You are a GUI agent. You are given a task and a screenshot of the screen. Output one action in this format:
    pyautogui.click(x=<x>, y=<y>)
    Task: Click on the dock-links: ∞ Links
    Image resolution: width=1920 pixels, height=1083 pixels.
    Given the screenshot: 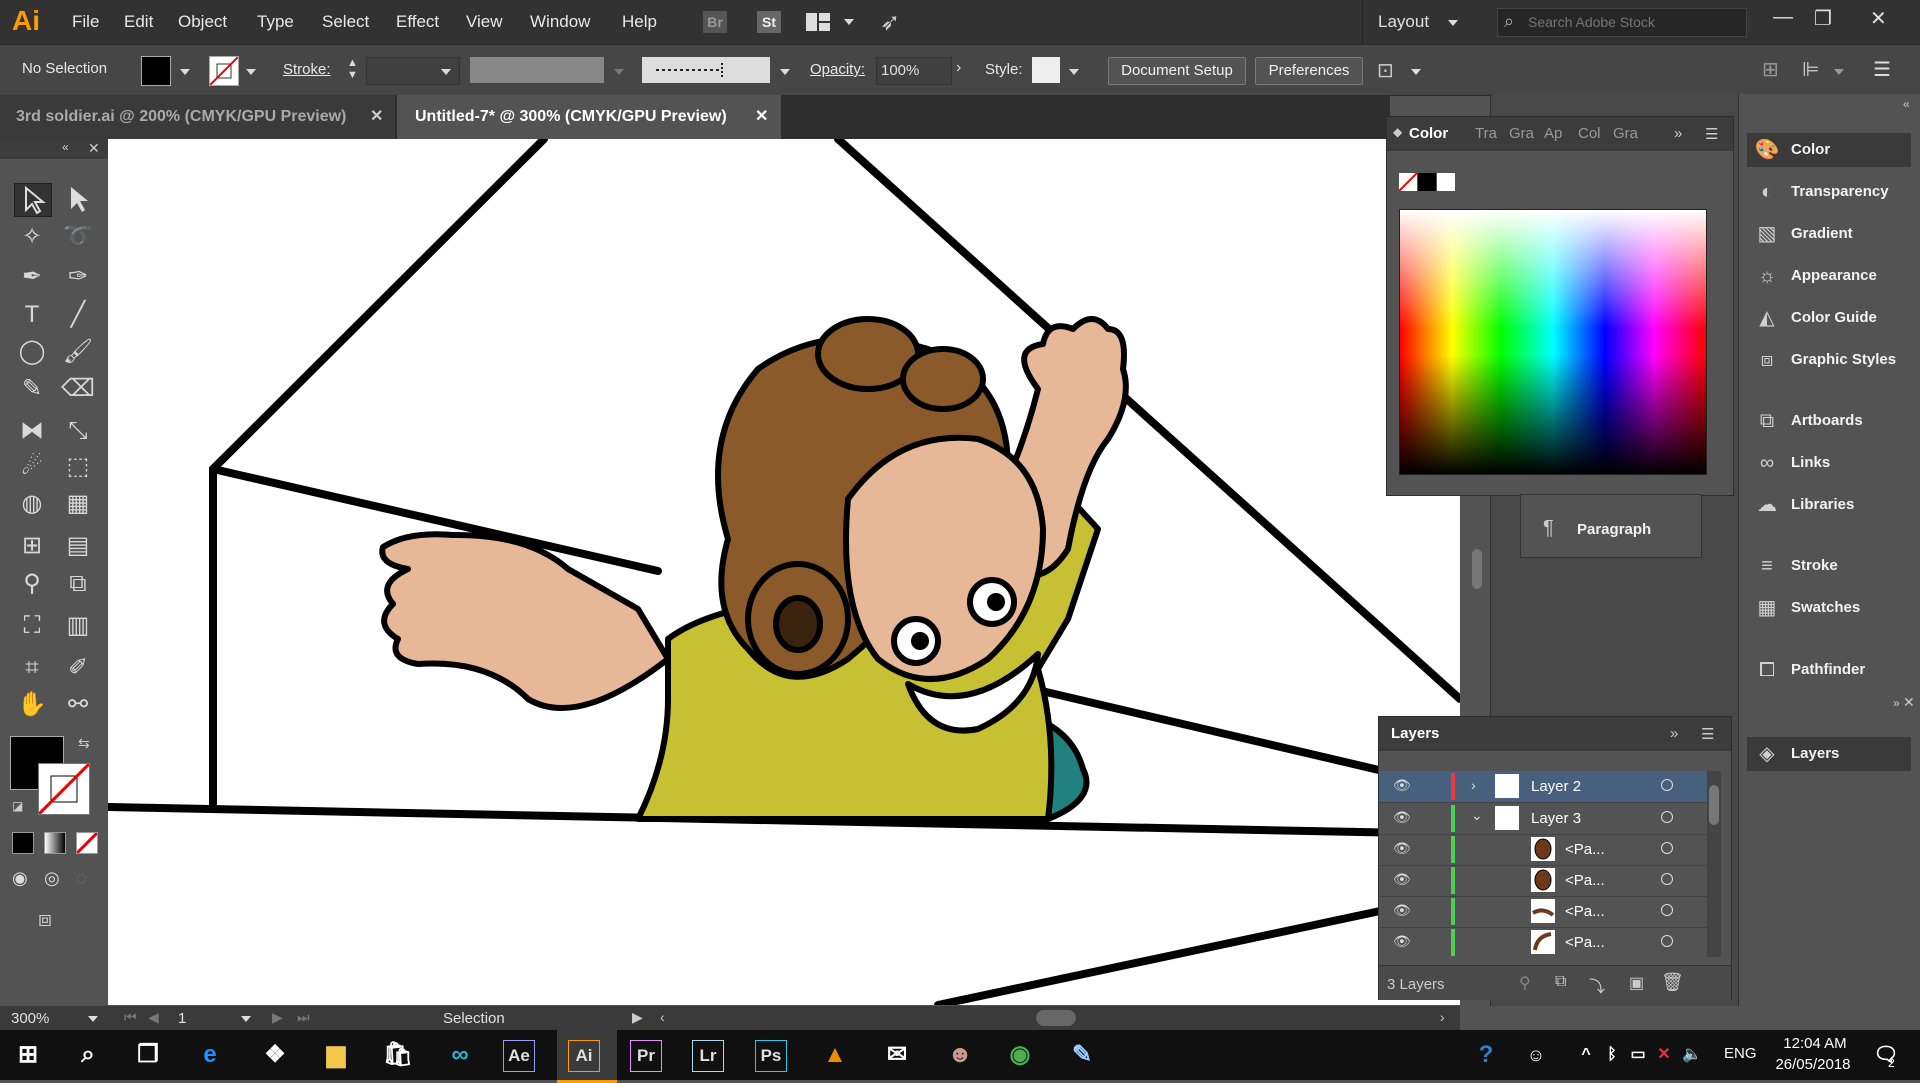 What is the action you would take?
    pyautogui.click(x=1829, y=463)
    